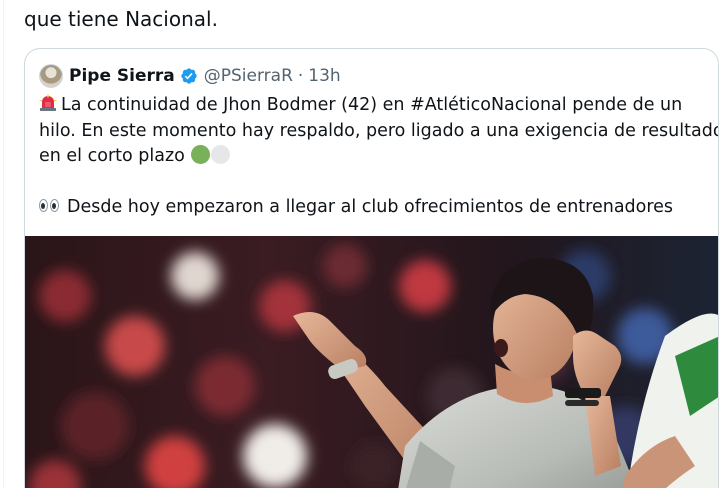  Describe the element at coordinates (373, 157) in the screenshot. I see `body-line-3: en el corto plazo` at that location.